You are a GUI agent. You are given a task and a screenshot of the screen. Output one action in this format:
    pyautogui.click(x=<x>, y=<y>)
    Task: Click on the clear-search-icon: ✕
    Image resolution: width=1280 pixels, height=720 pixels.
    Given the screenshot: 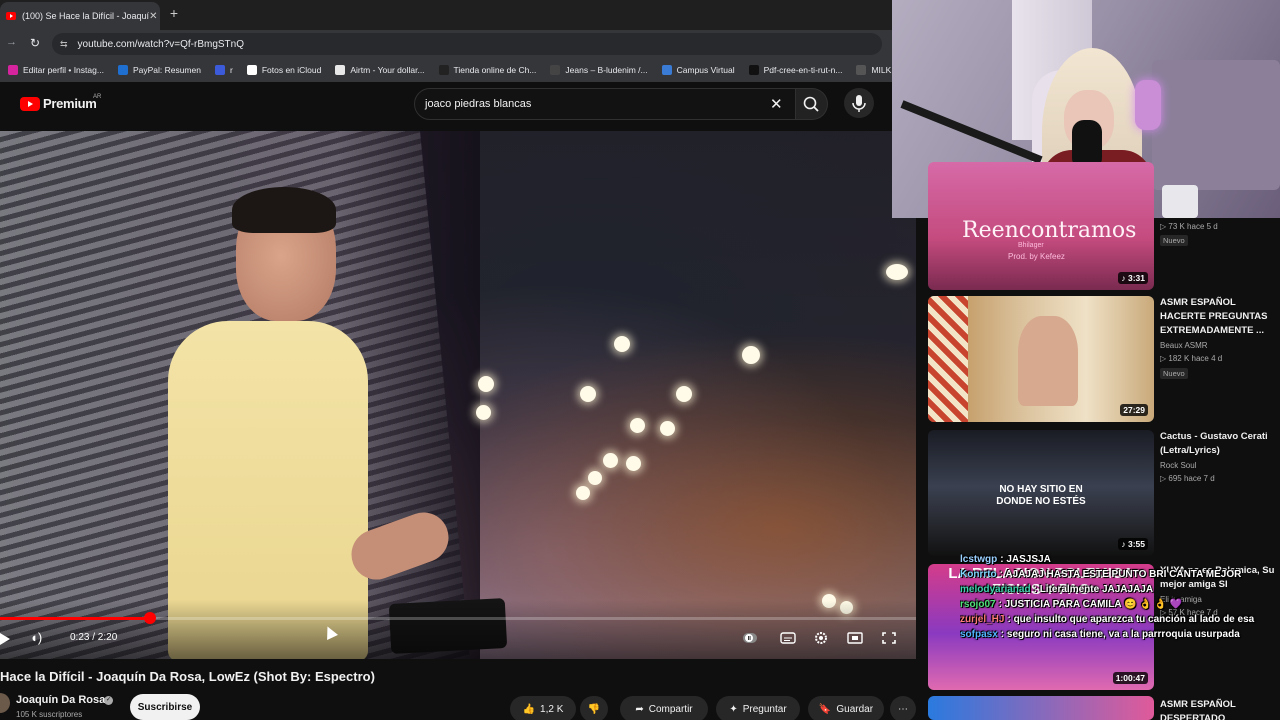 What is the action you would take?
    pyautogui.click(x=776, y=104)
    